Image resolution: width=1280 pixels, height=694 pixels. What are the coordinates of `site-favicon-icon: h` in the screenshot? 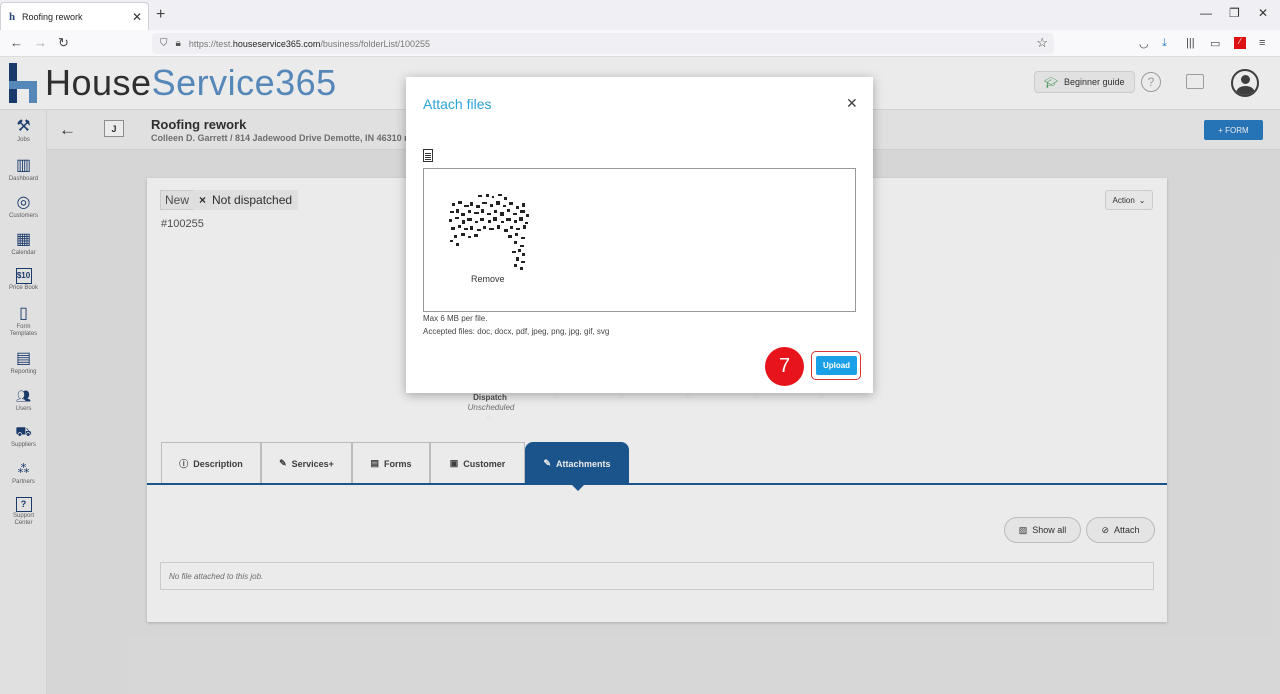 It's located at (12, 16).